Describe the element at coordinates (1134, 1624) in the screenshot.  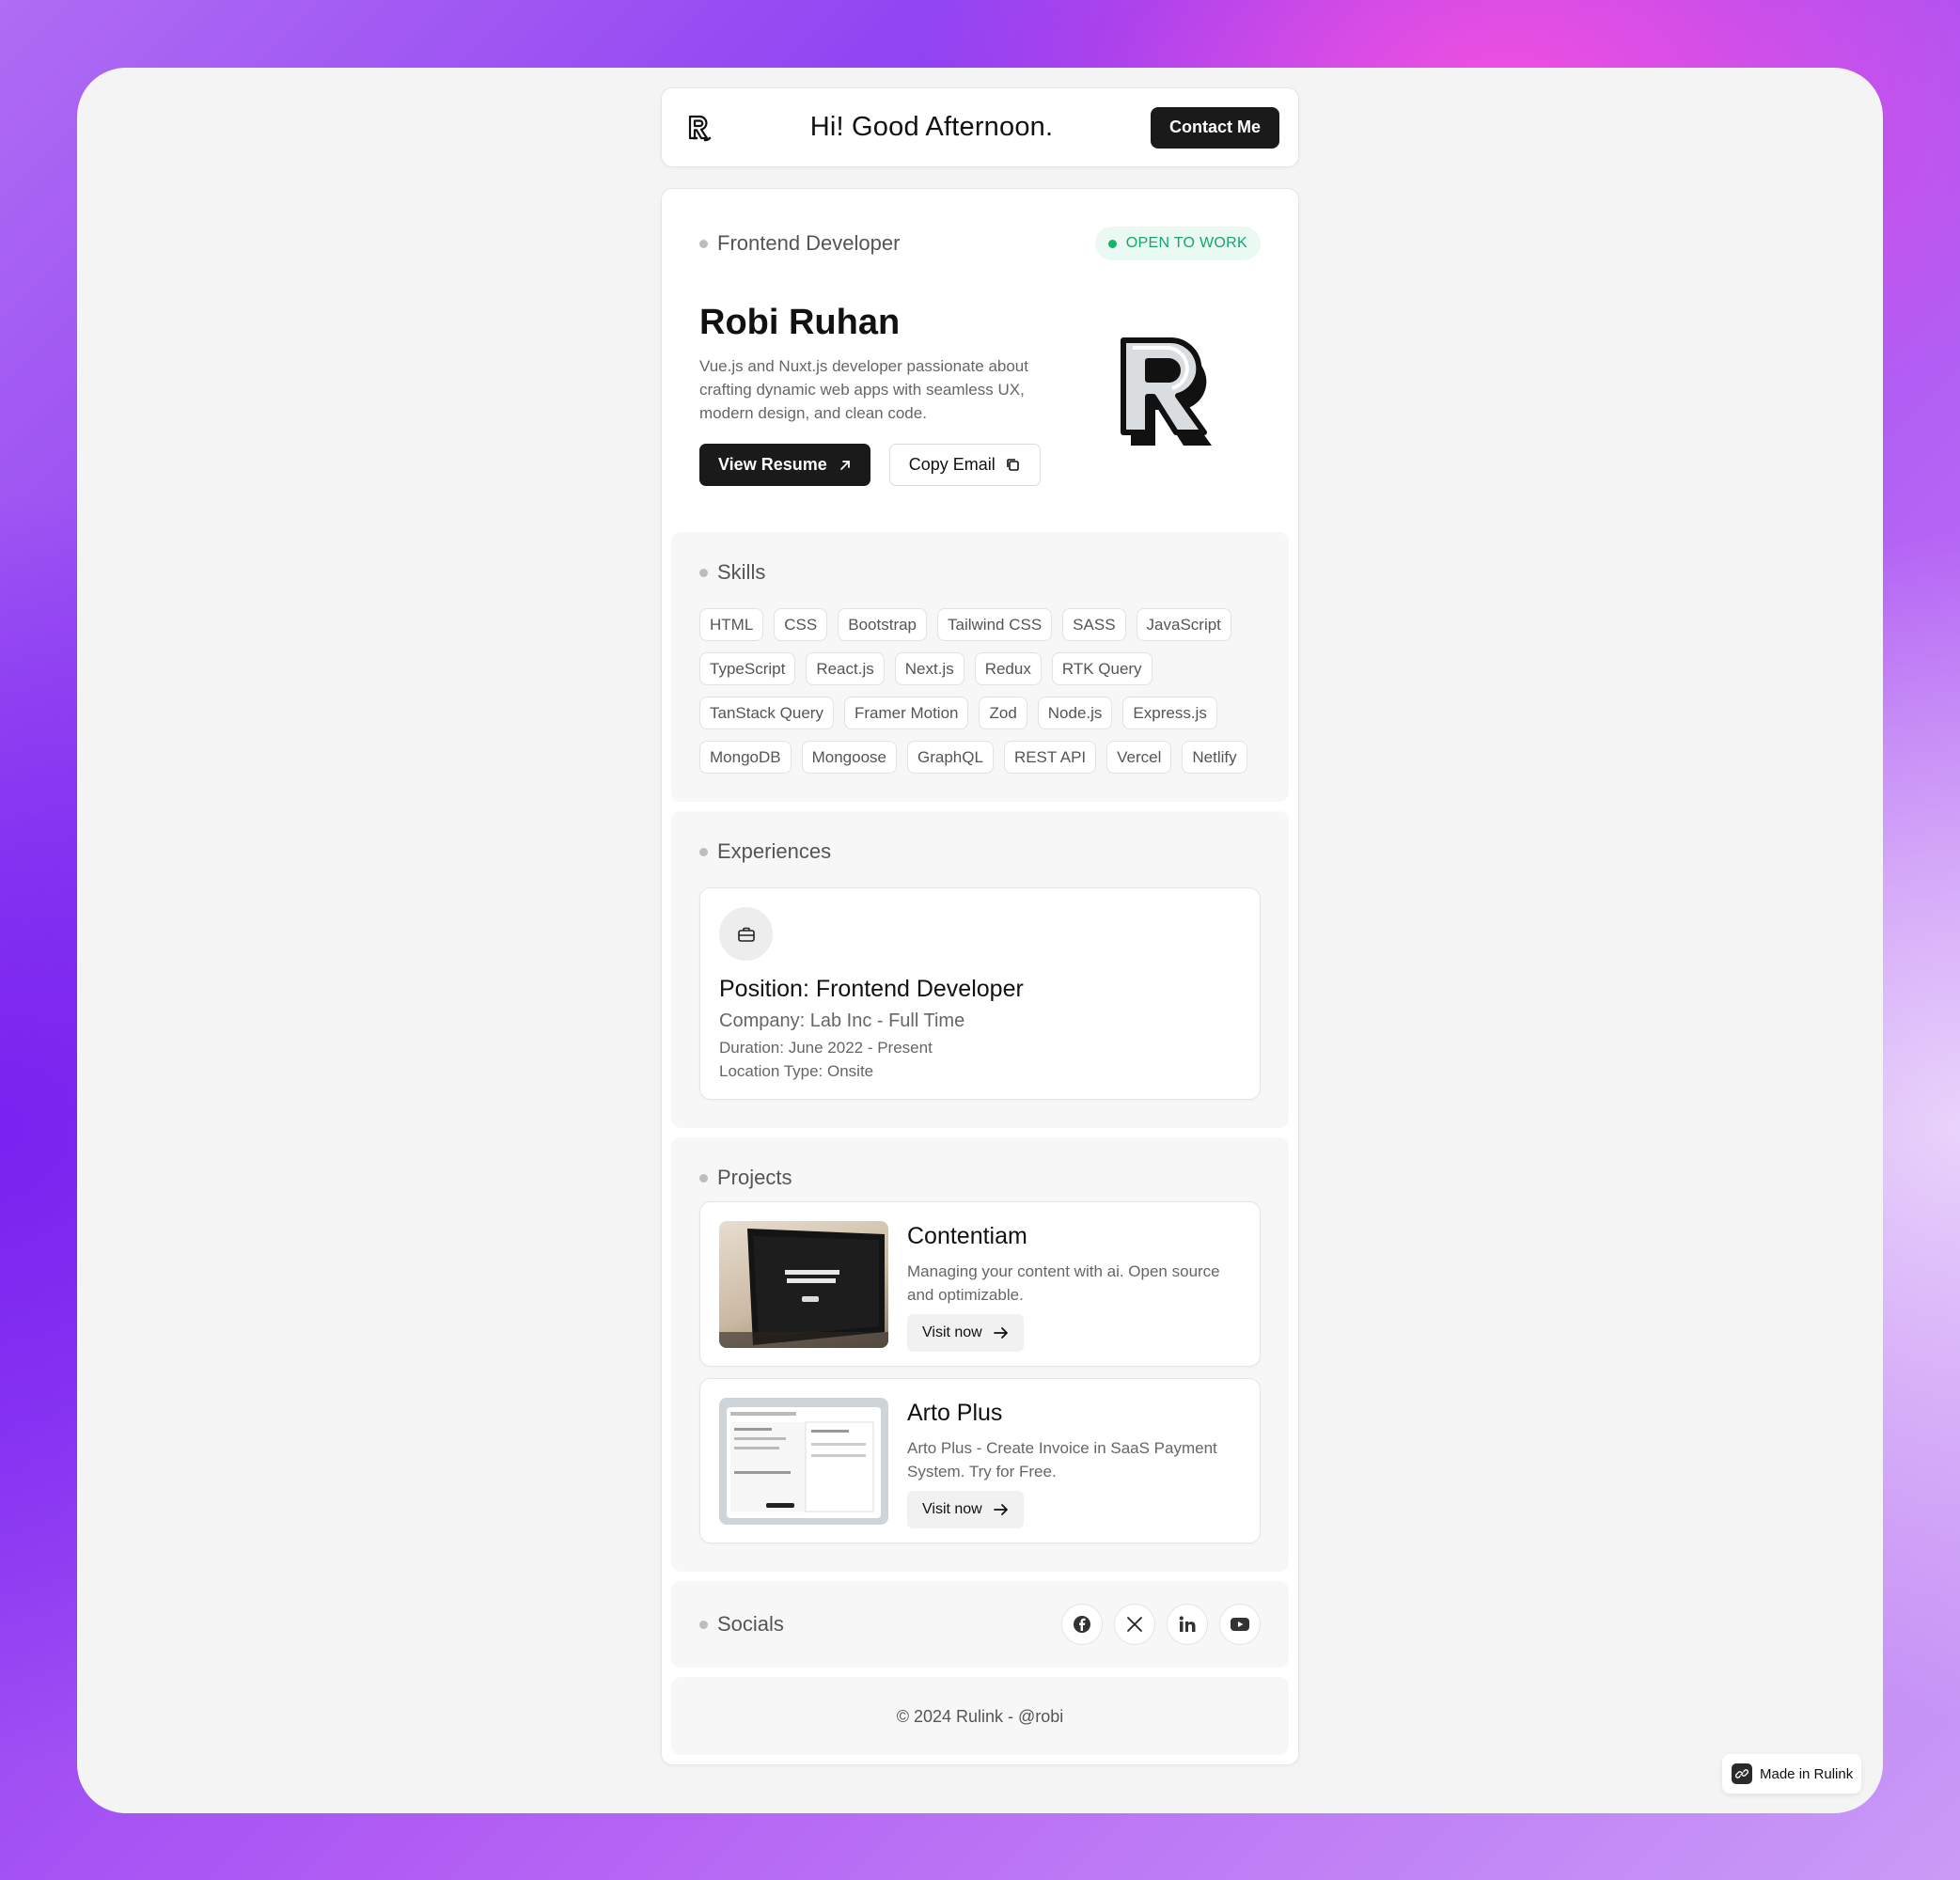
I see `x-icon` at that location.